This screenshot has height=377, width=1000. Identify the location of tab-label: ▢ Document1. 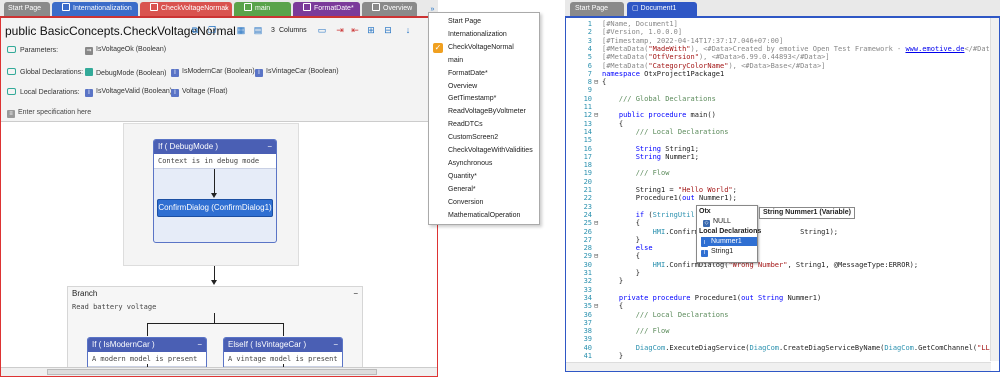
(654, 8).